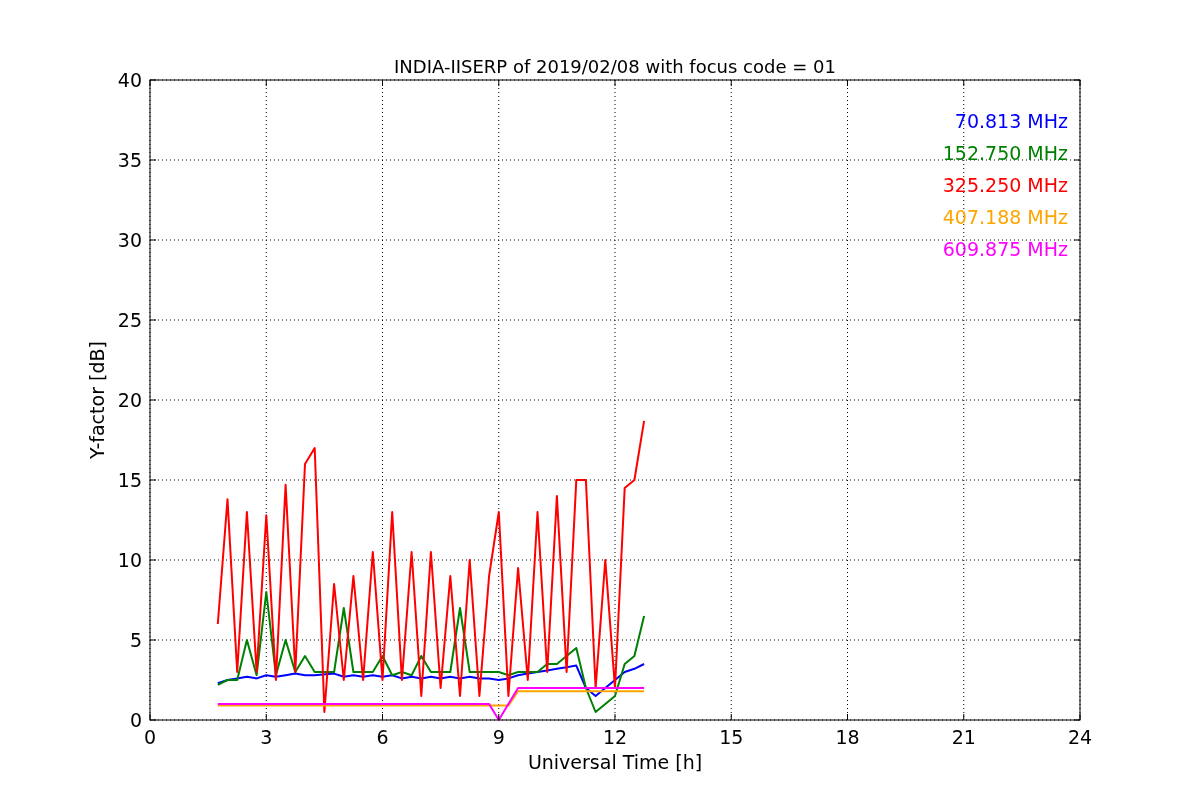 This screenshot has width=1200, height=800. What do you see at coordinates (615, 66) in the screenshot?
I see `chart-title: INDIA-IISERP of 2019/02/08 with focus code = 01` at bounding box center [615, 66].